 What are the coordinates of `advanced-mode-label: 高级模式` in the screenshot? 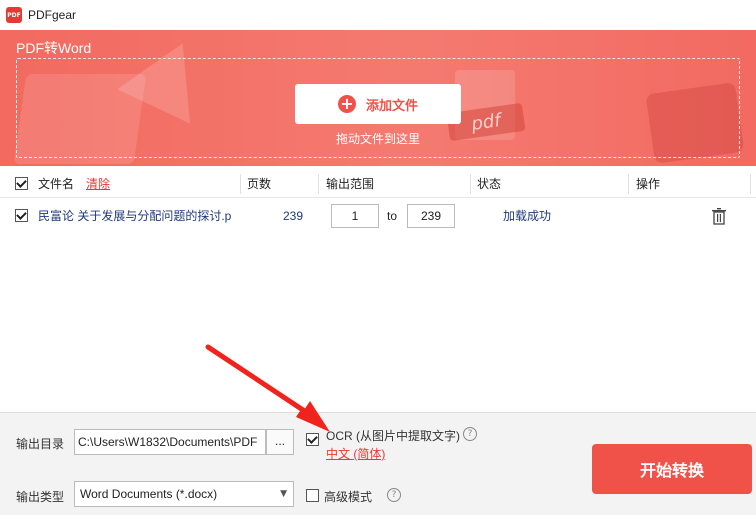 It's located at (348, 497).